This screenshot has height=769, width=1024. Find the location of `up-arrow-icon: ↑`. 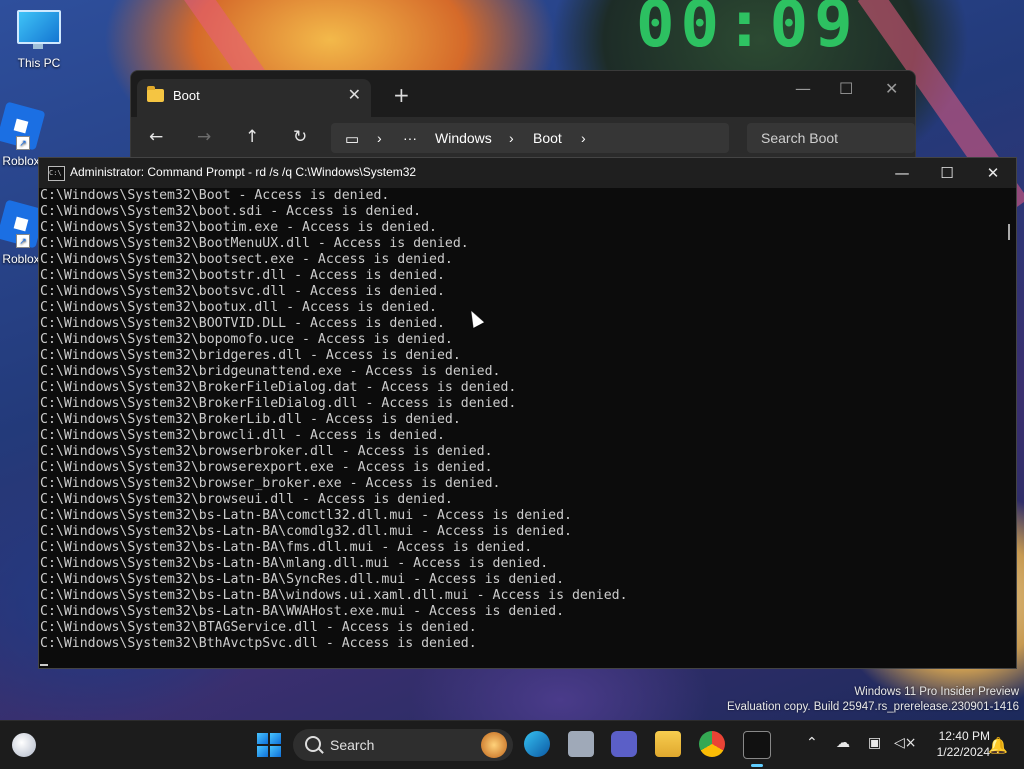

up-arrow-icon: ↑ is located at coordinates (252, 137).